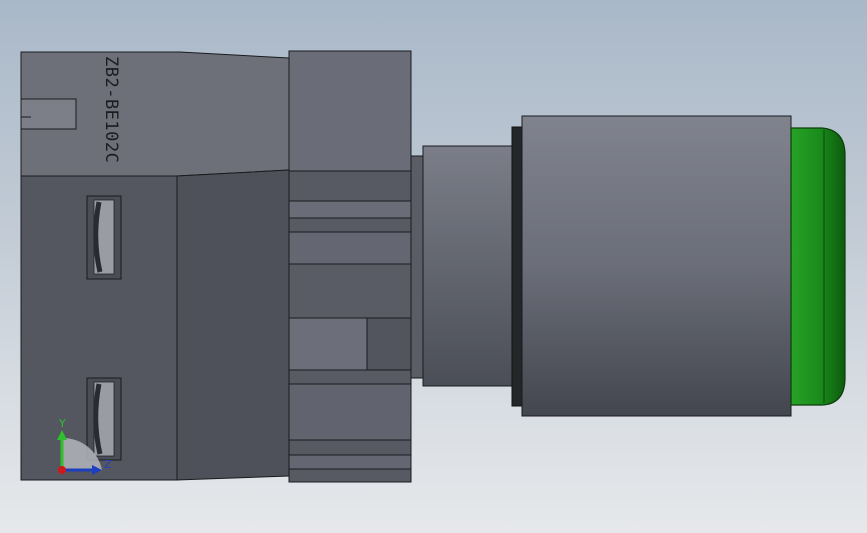 The height and width of the screenshot is (533, 867). I want to click on contact-block-slot, so click(48, 114).